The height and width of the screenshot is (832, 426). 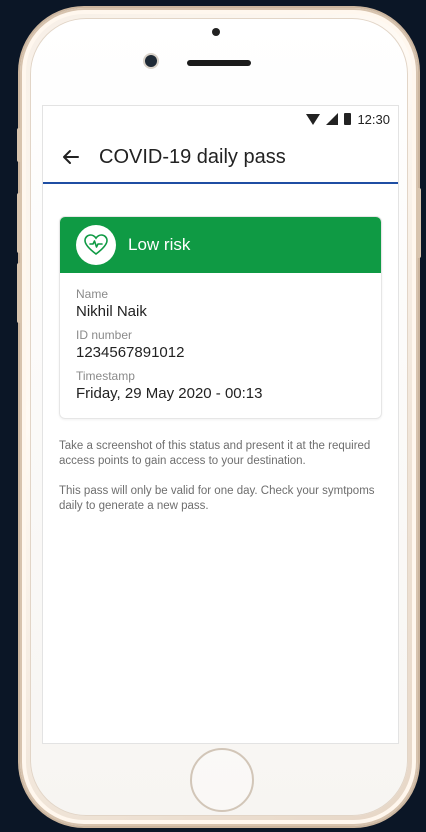 I want to click on power-button, so click(x=418, y=223).